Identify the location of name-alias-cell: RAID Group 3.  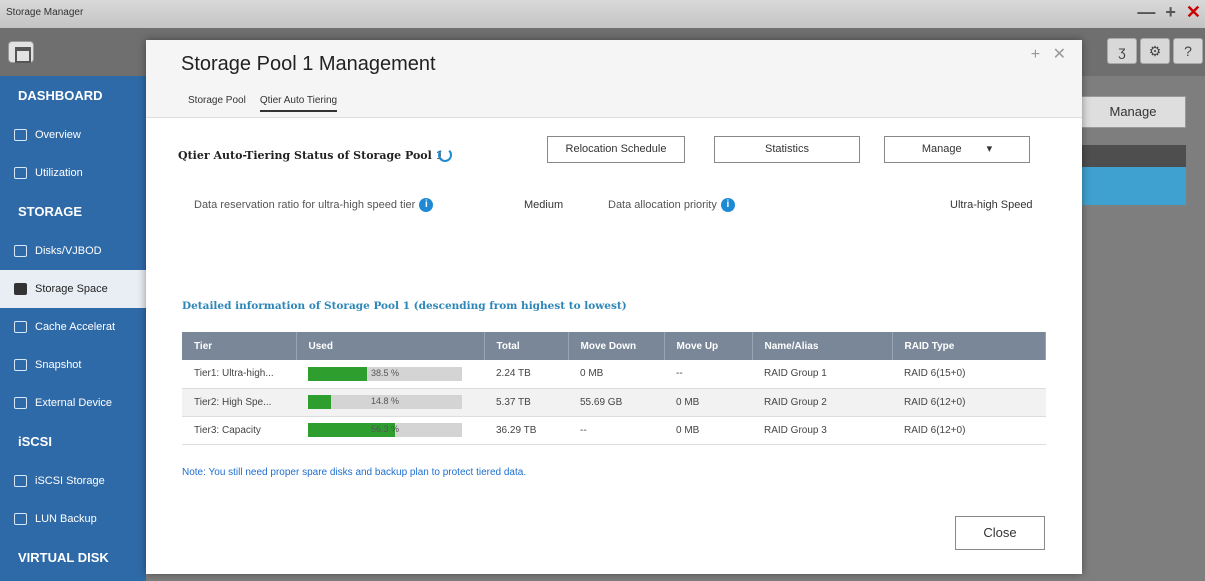
(822, 430).